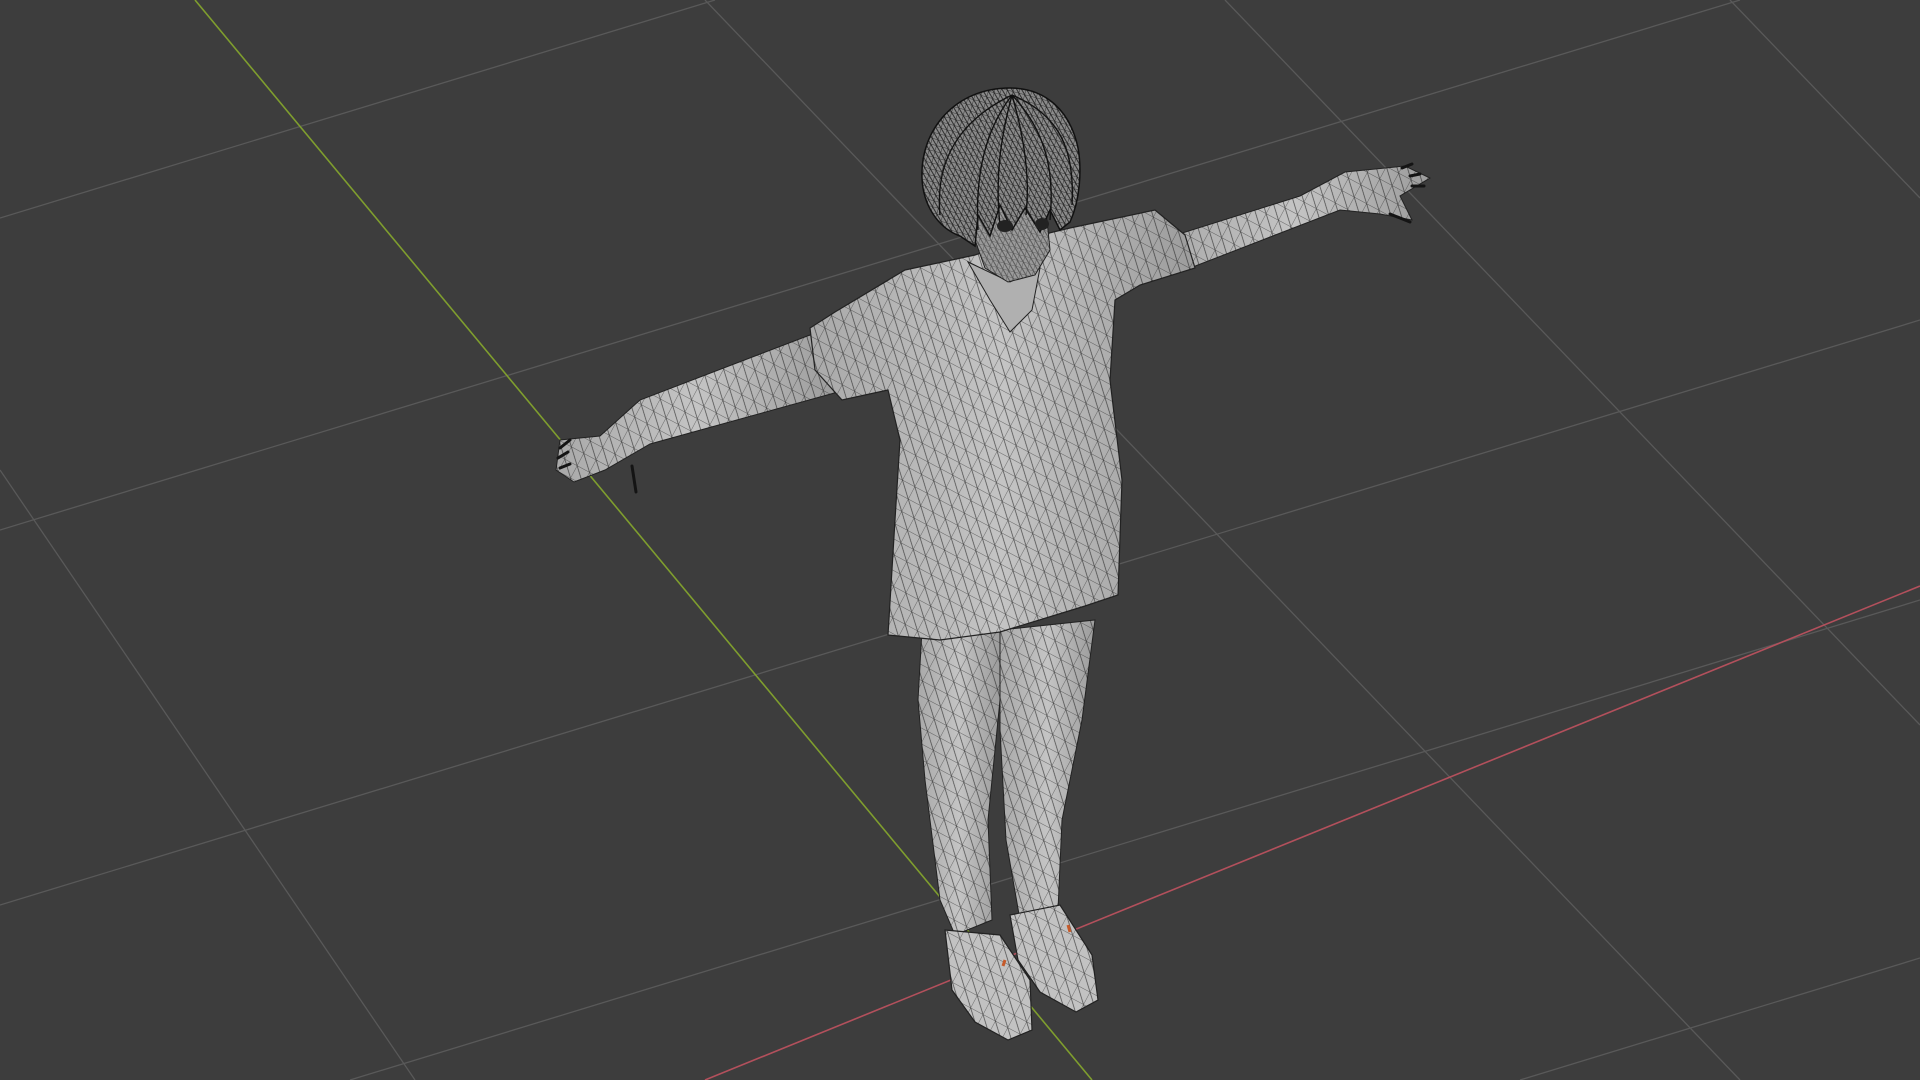  I want to click on eye-left, so click(1005, 226).